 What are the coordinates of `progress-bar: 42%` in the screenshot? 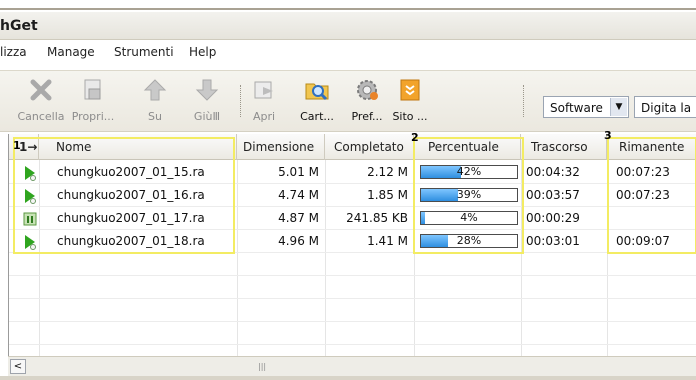 It's located at (467, 172).